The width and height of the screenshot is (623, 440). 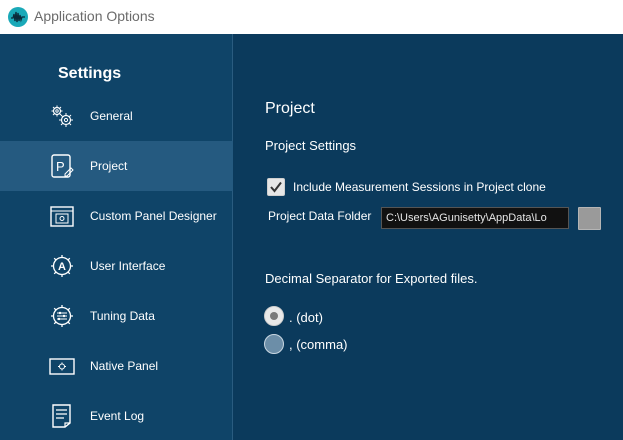 What do you see at coordinates (153, 216) in the screenshot?
I see `sidebar-item-label: Custom Panel Designer` at bounding box center [153, 216].